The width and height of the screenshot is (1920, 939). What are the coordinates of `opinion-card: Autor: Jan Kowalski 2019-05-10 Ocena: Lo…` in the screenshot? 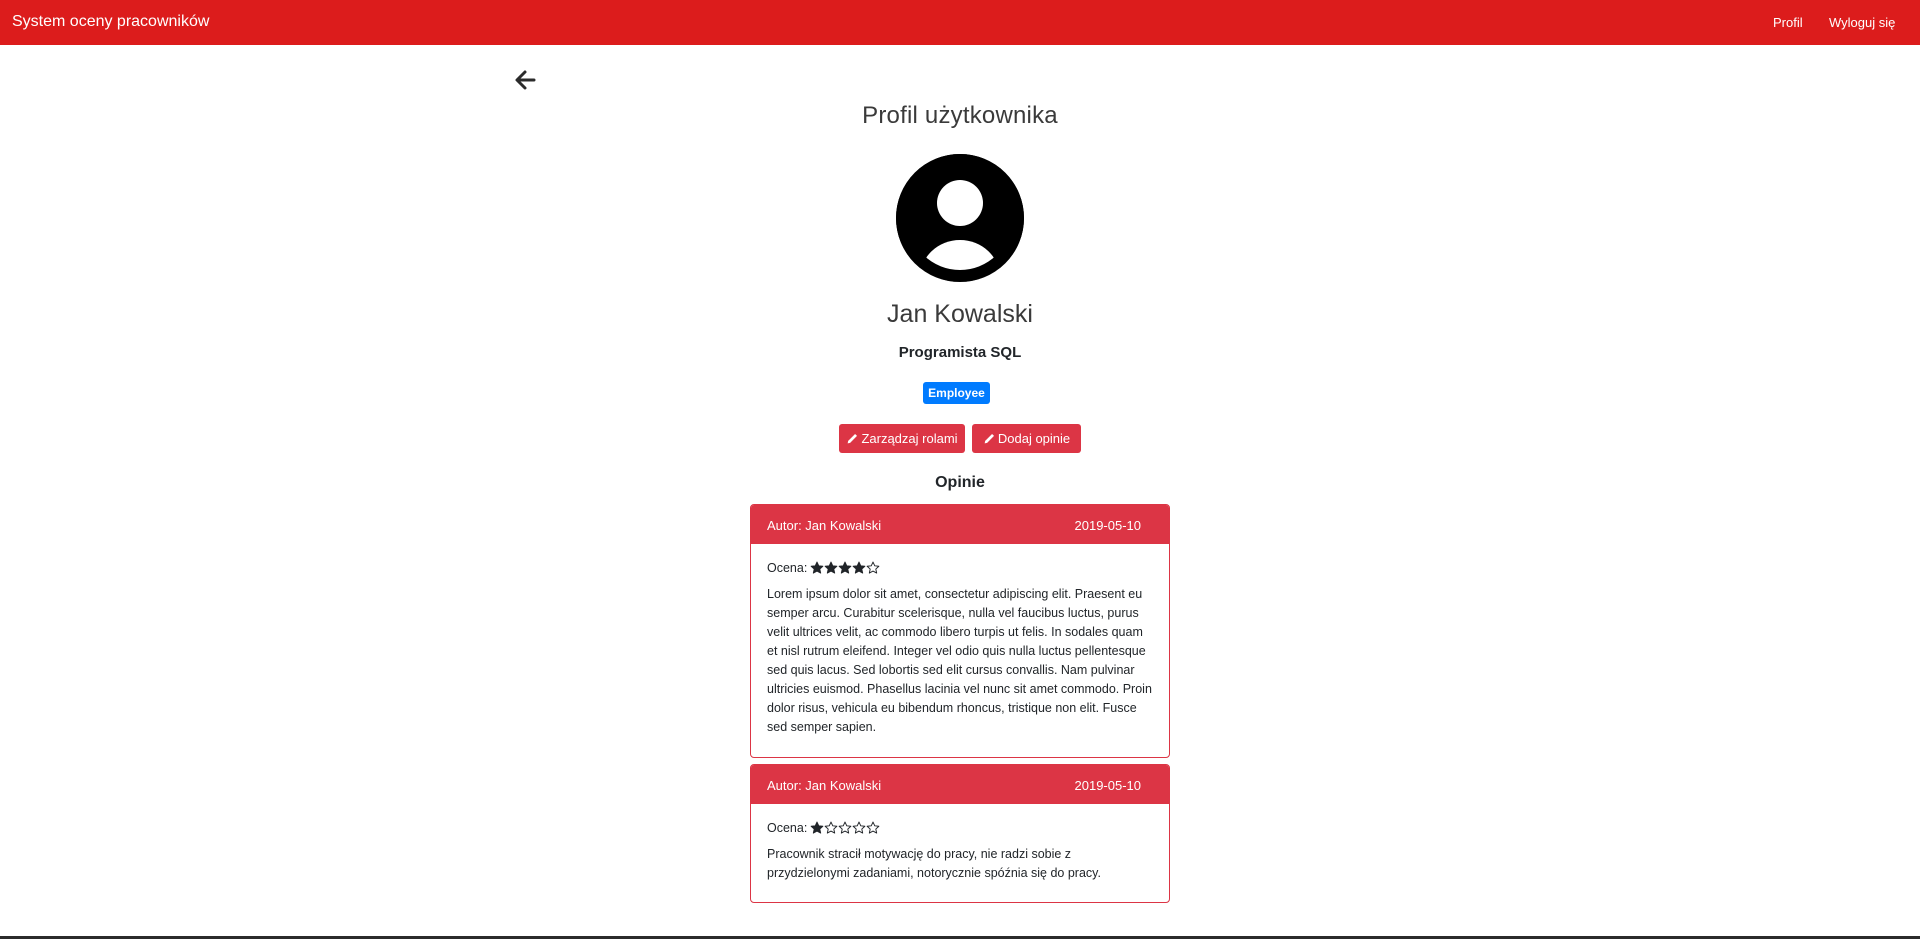 It's located at (960, 631).